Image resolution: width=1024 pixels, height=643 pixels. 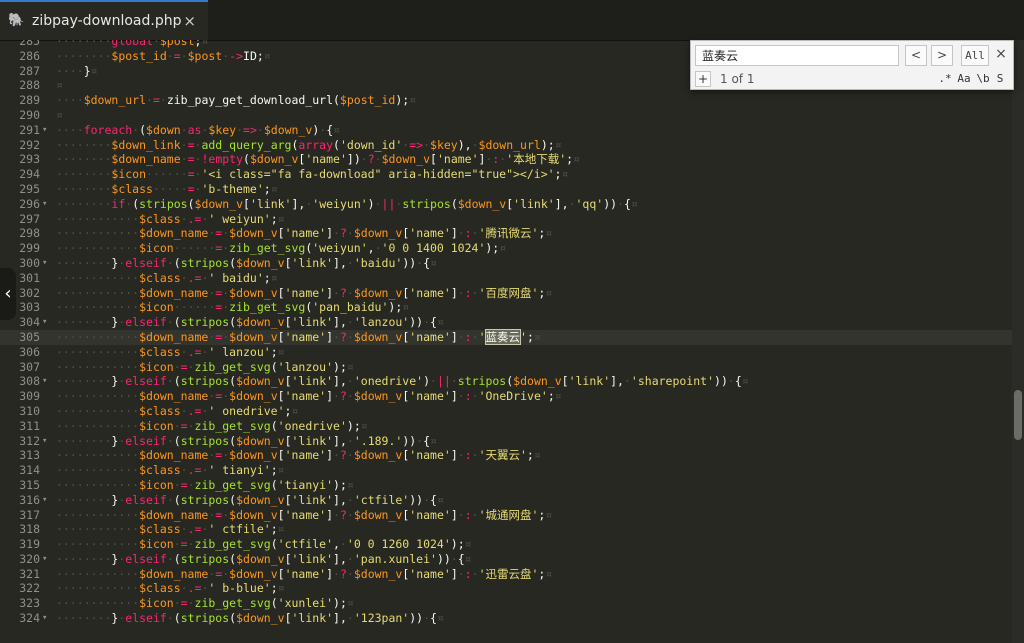 What do you see at coordinates (340, 499) in the screenshot?
I see `code-token: ],` at bounding box center [340, 499].